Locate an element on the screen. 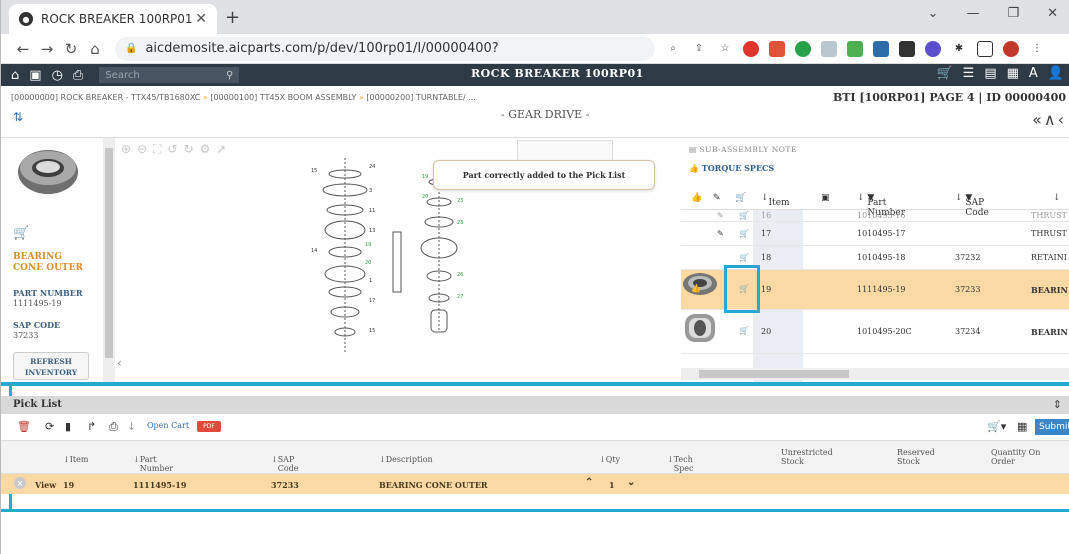 This screenshot has height=554, width=1069. torque-specs-link: 👍 TORQUE SPECS is located at coordinates (731, 168).